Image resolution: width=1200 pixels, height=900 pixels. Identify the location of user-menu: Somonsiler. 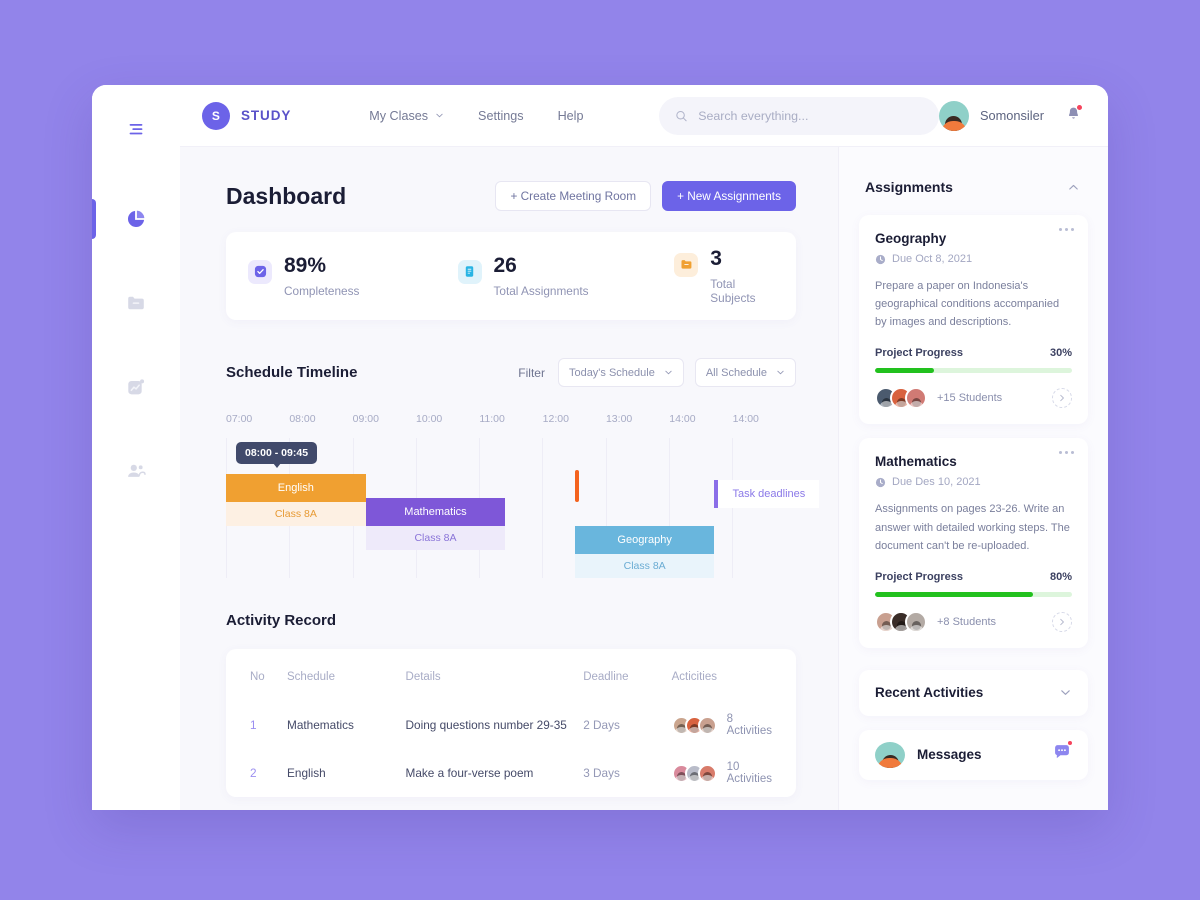
(1010, 115).